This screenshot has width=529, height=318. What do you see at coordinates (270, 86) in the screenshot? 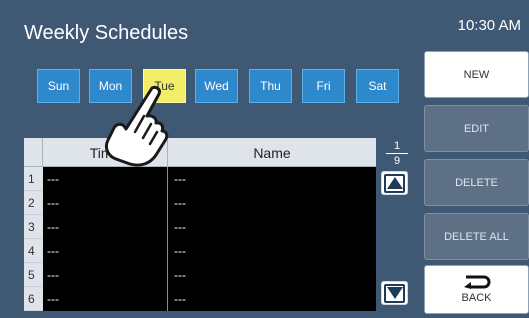
I see `day-button-thu: Thu` at bounding box center [270, 86].